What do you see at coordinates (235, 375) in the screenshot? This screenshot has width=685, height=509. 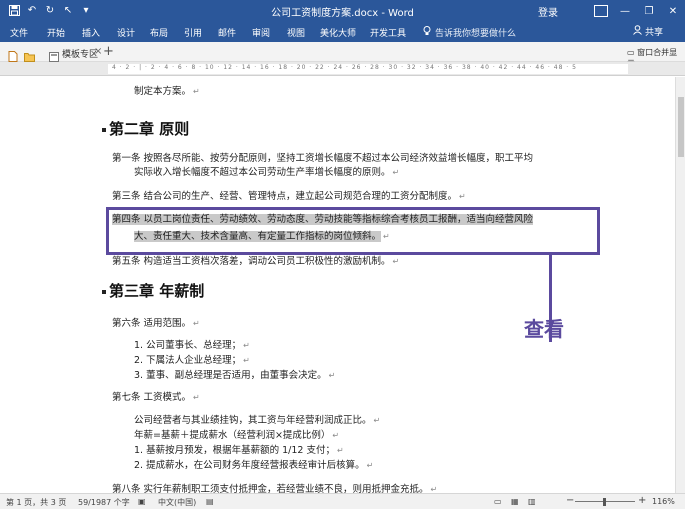 I see `list-item: 3. 董事、副总经理是否适用，由董事会决定。 ↵` at bounding box center [235, 375].